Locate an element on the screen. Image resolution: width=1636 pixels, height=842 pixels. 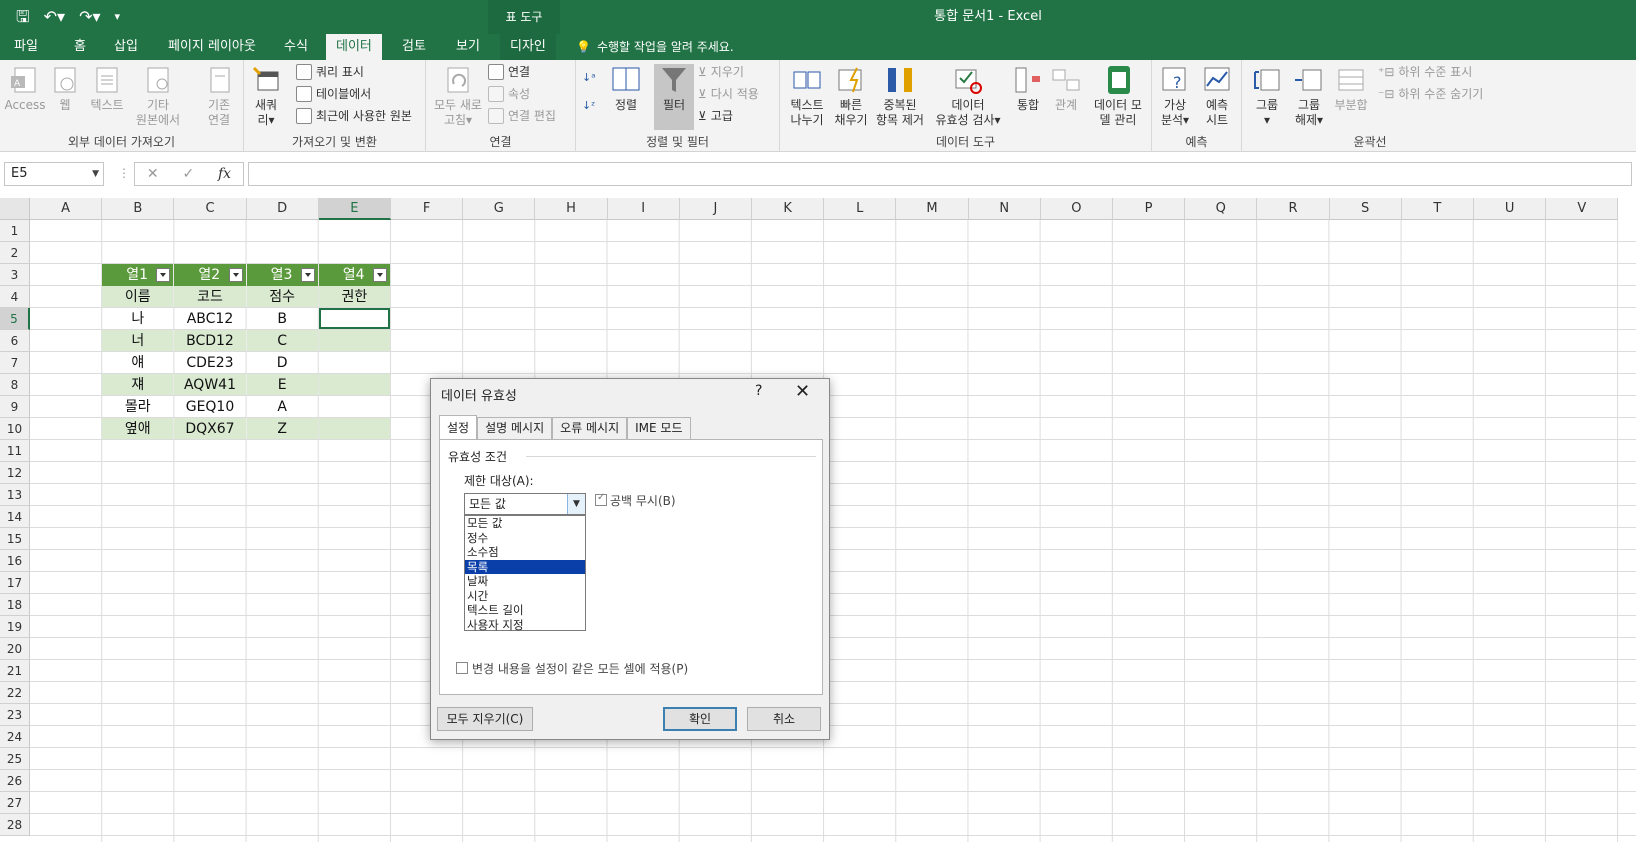
table-cell: 권한 is located at coordinates (354, 296).